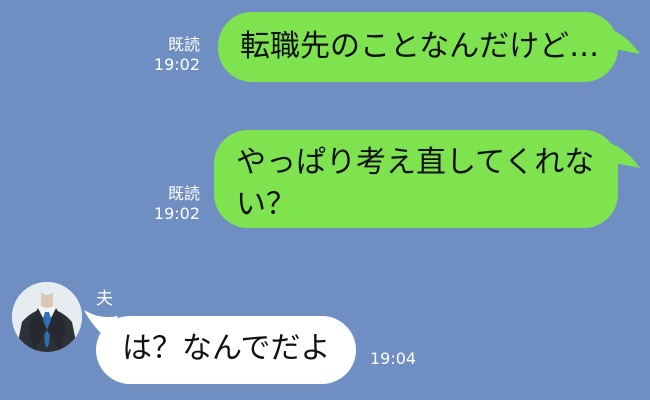  What do you see at coordinates (266, 204) in the screenshot?
I see `message-text-line: い？` at bounding box center [266, 204].